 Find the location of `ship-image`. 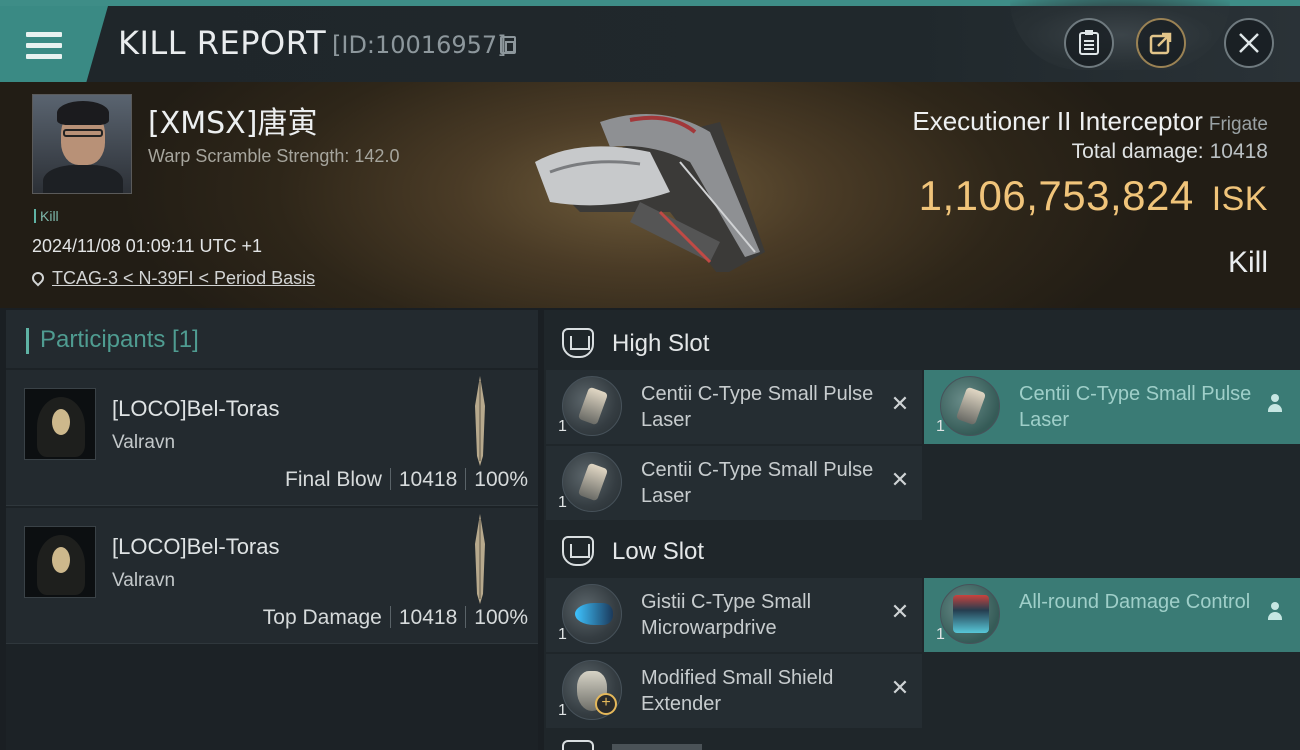

ship-image is located at coordinates (650, 193).